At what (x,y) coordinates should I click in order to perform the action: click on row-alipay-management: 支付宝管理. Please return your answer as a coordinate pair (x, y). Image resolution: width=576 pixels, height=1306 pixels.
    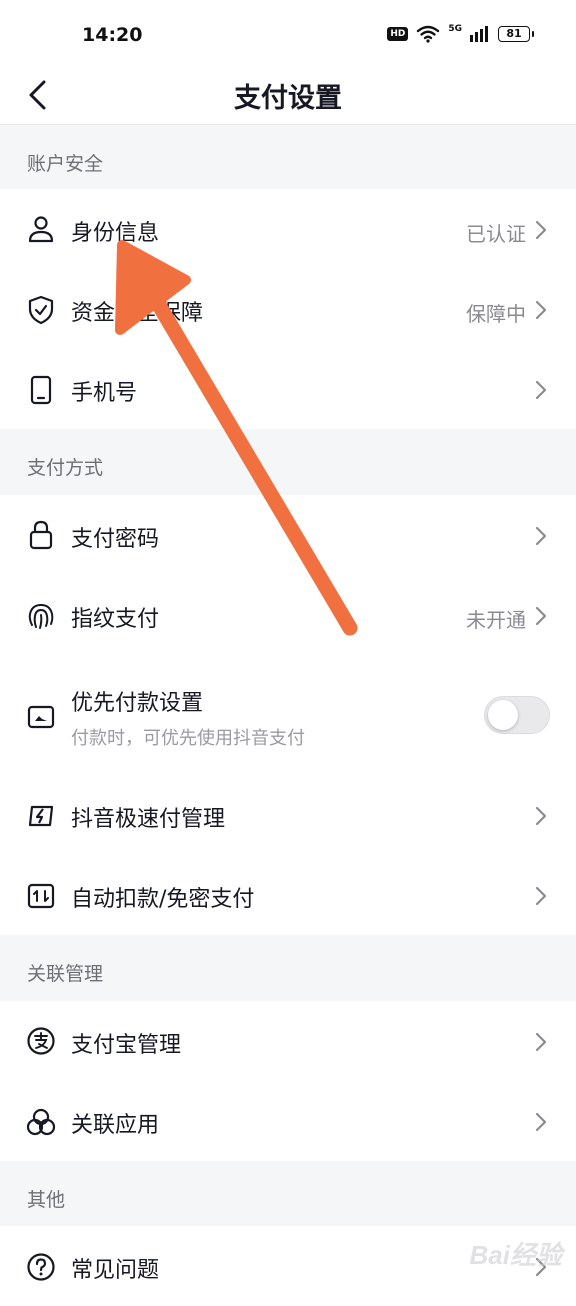
    Looking at the image, I should click on (288, 1041).